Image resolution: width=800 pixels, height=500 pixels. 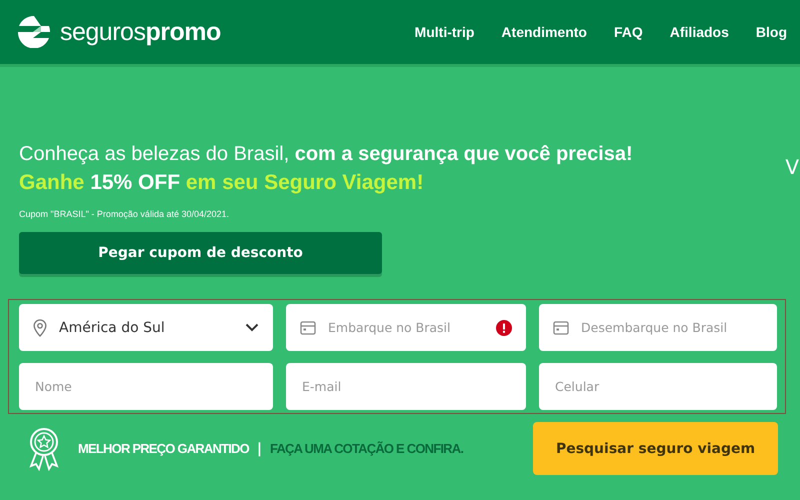 I want to click on input-field: Nome, so click(x=146, y=386).